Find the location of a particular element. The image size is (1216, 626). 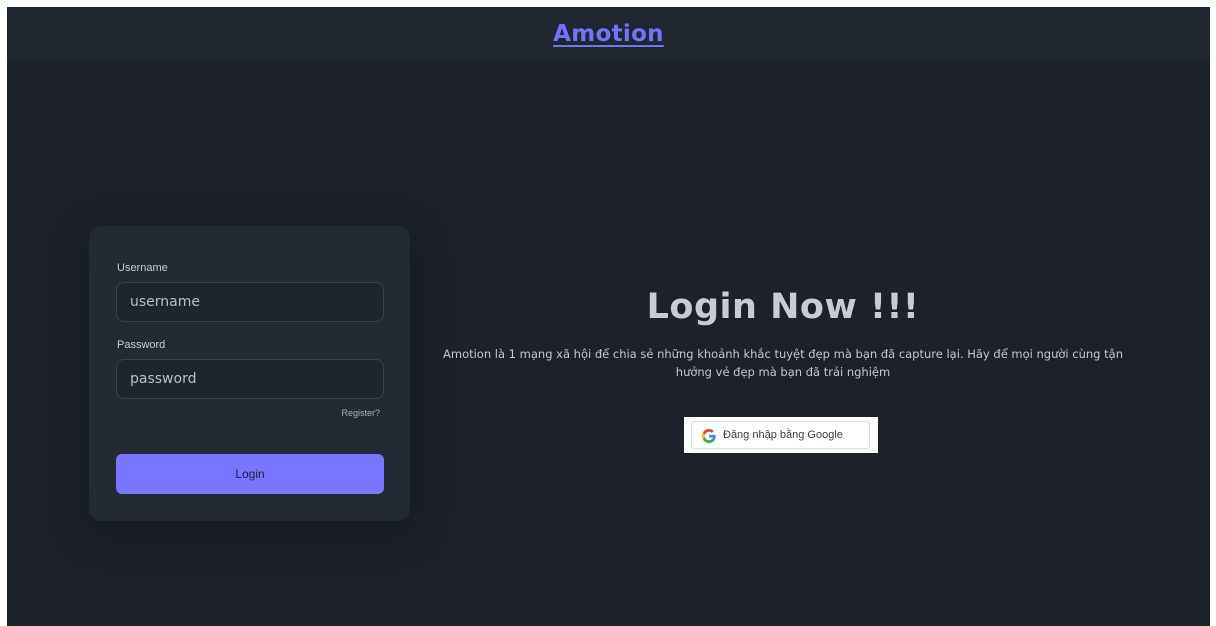

password-label: Password is located at coordinates (141, 345).